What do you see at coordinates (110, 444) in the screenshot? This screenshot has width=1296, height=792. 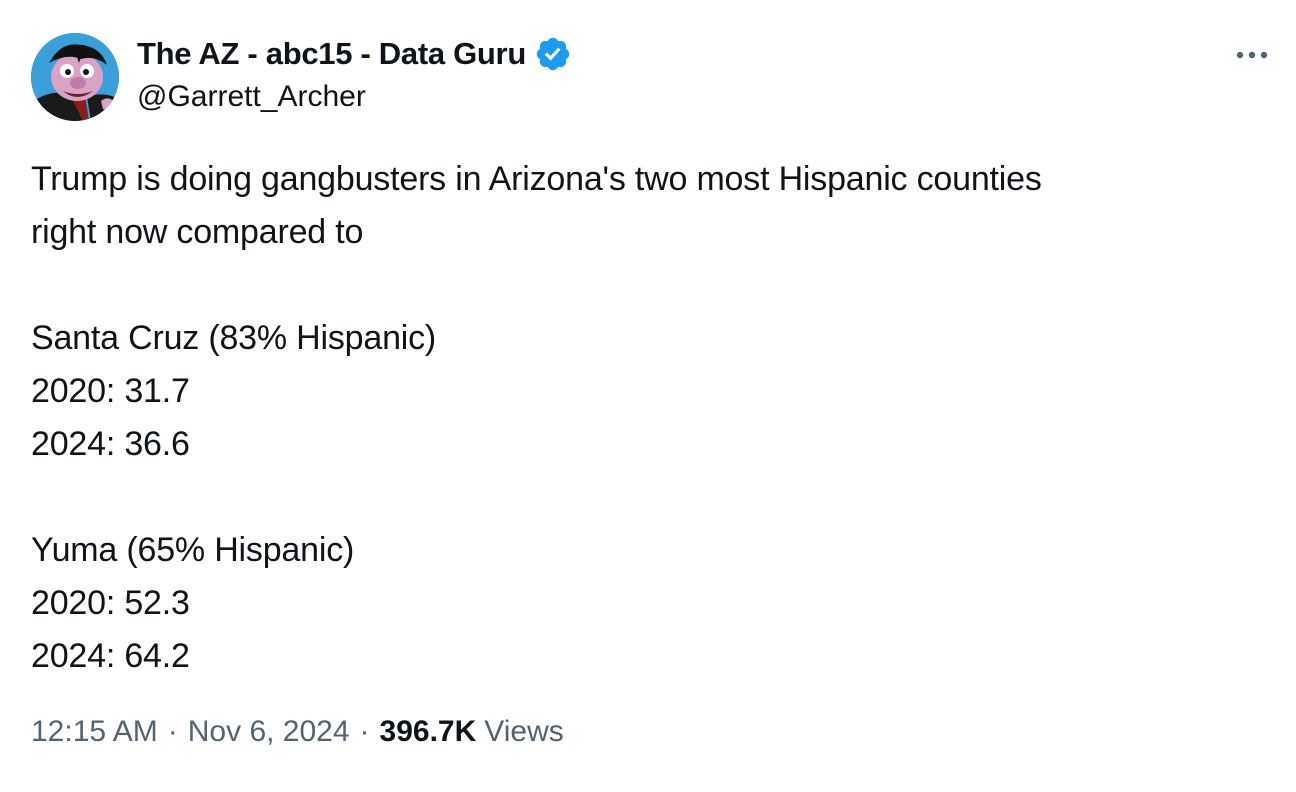 I see `tweet-text-line: 2024: 36.6` at bounding box center [110, 444].